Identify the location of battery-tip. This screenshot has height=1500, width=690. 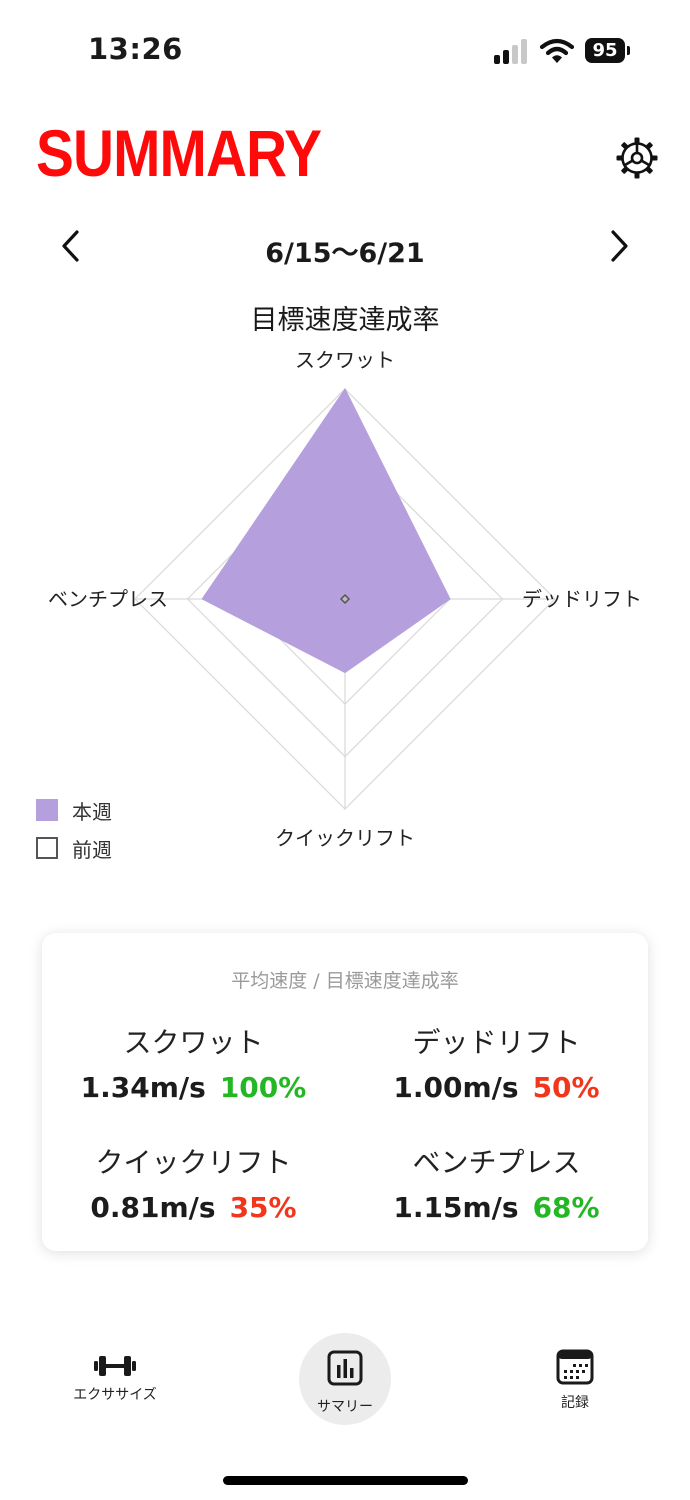
(628, 50).